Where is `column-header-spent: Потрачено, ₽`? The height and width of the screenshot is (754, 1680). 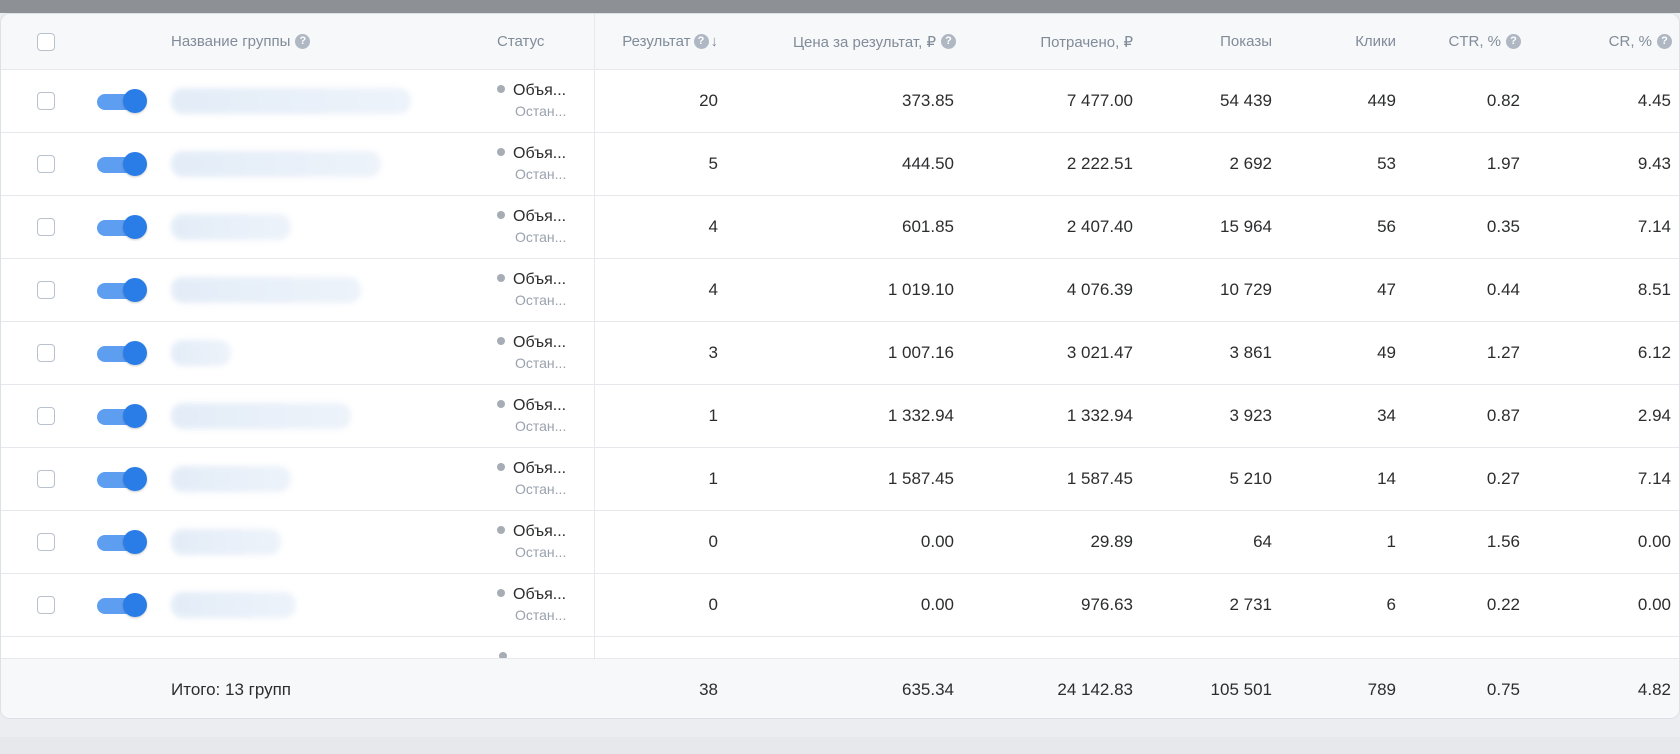
column-header-spent: Потрачено, ₽ is located at coordinates (1057, 41).